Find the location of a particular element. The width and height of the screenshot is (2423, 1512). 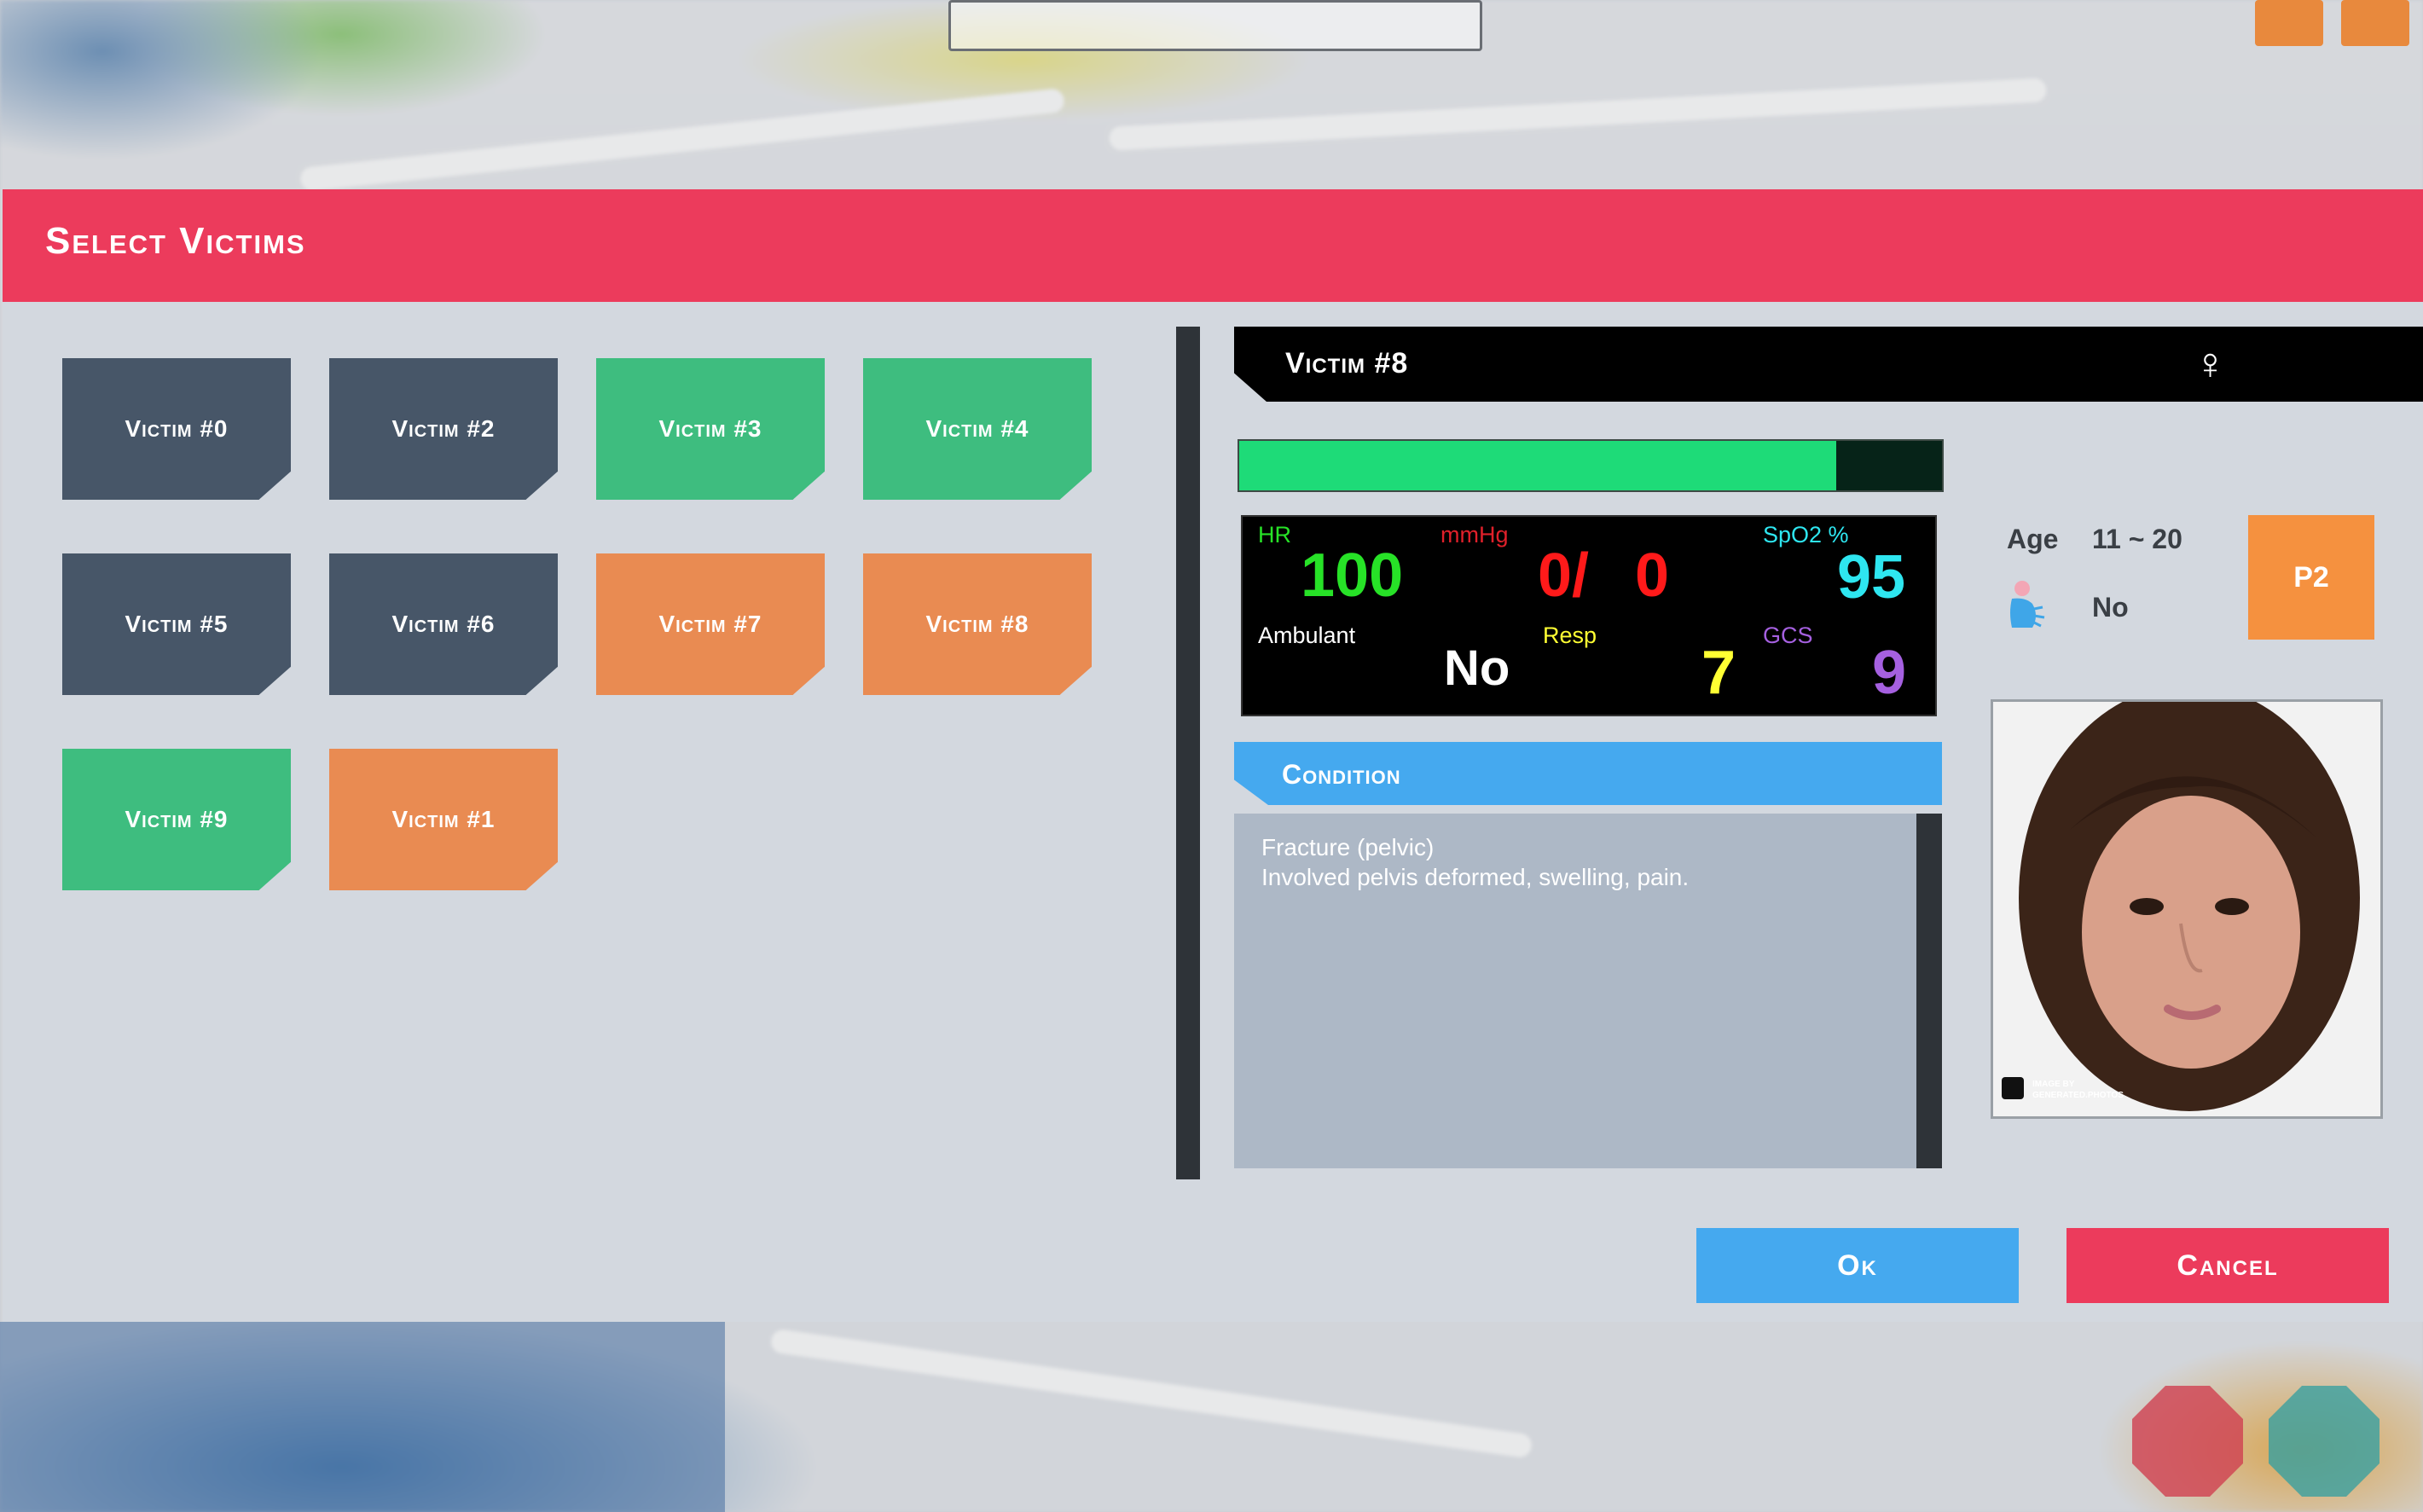

photo-credit-line2: GENERATED.PHOTOS is located at coordinates (2078, 1095).